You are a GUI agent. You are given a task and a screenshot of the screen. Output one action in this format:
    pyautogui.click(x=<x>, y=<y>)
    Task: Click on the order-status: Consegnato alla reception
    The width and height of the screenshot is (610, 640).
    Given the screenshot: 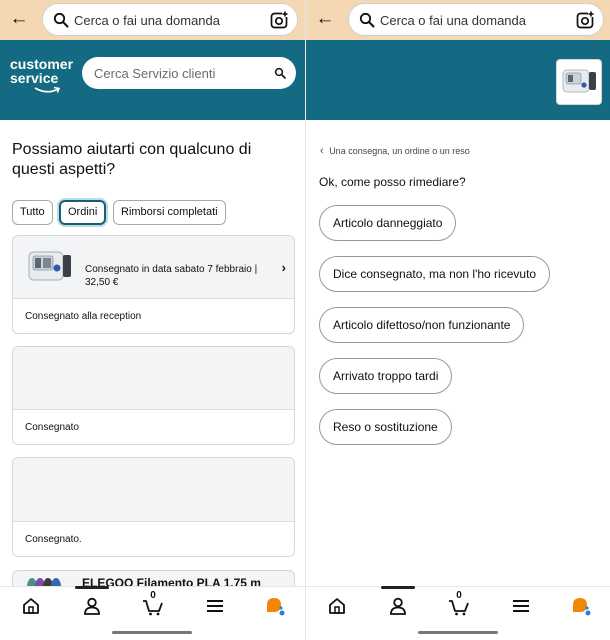 What is the action you would take?
    pyautogui.click(x=153, y=315)
    